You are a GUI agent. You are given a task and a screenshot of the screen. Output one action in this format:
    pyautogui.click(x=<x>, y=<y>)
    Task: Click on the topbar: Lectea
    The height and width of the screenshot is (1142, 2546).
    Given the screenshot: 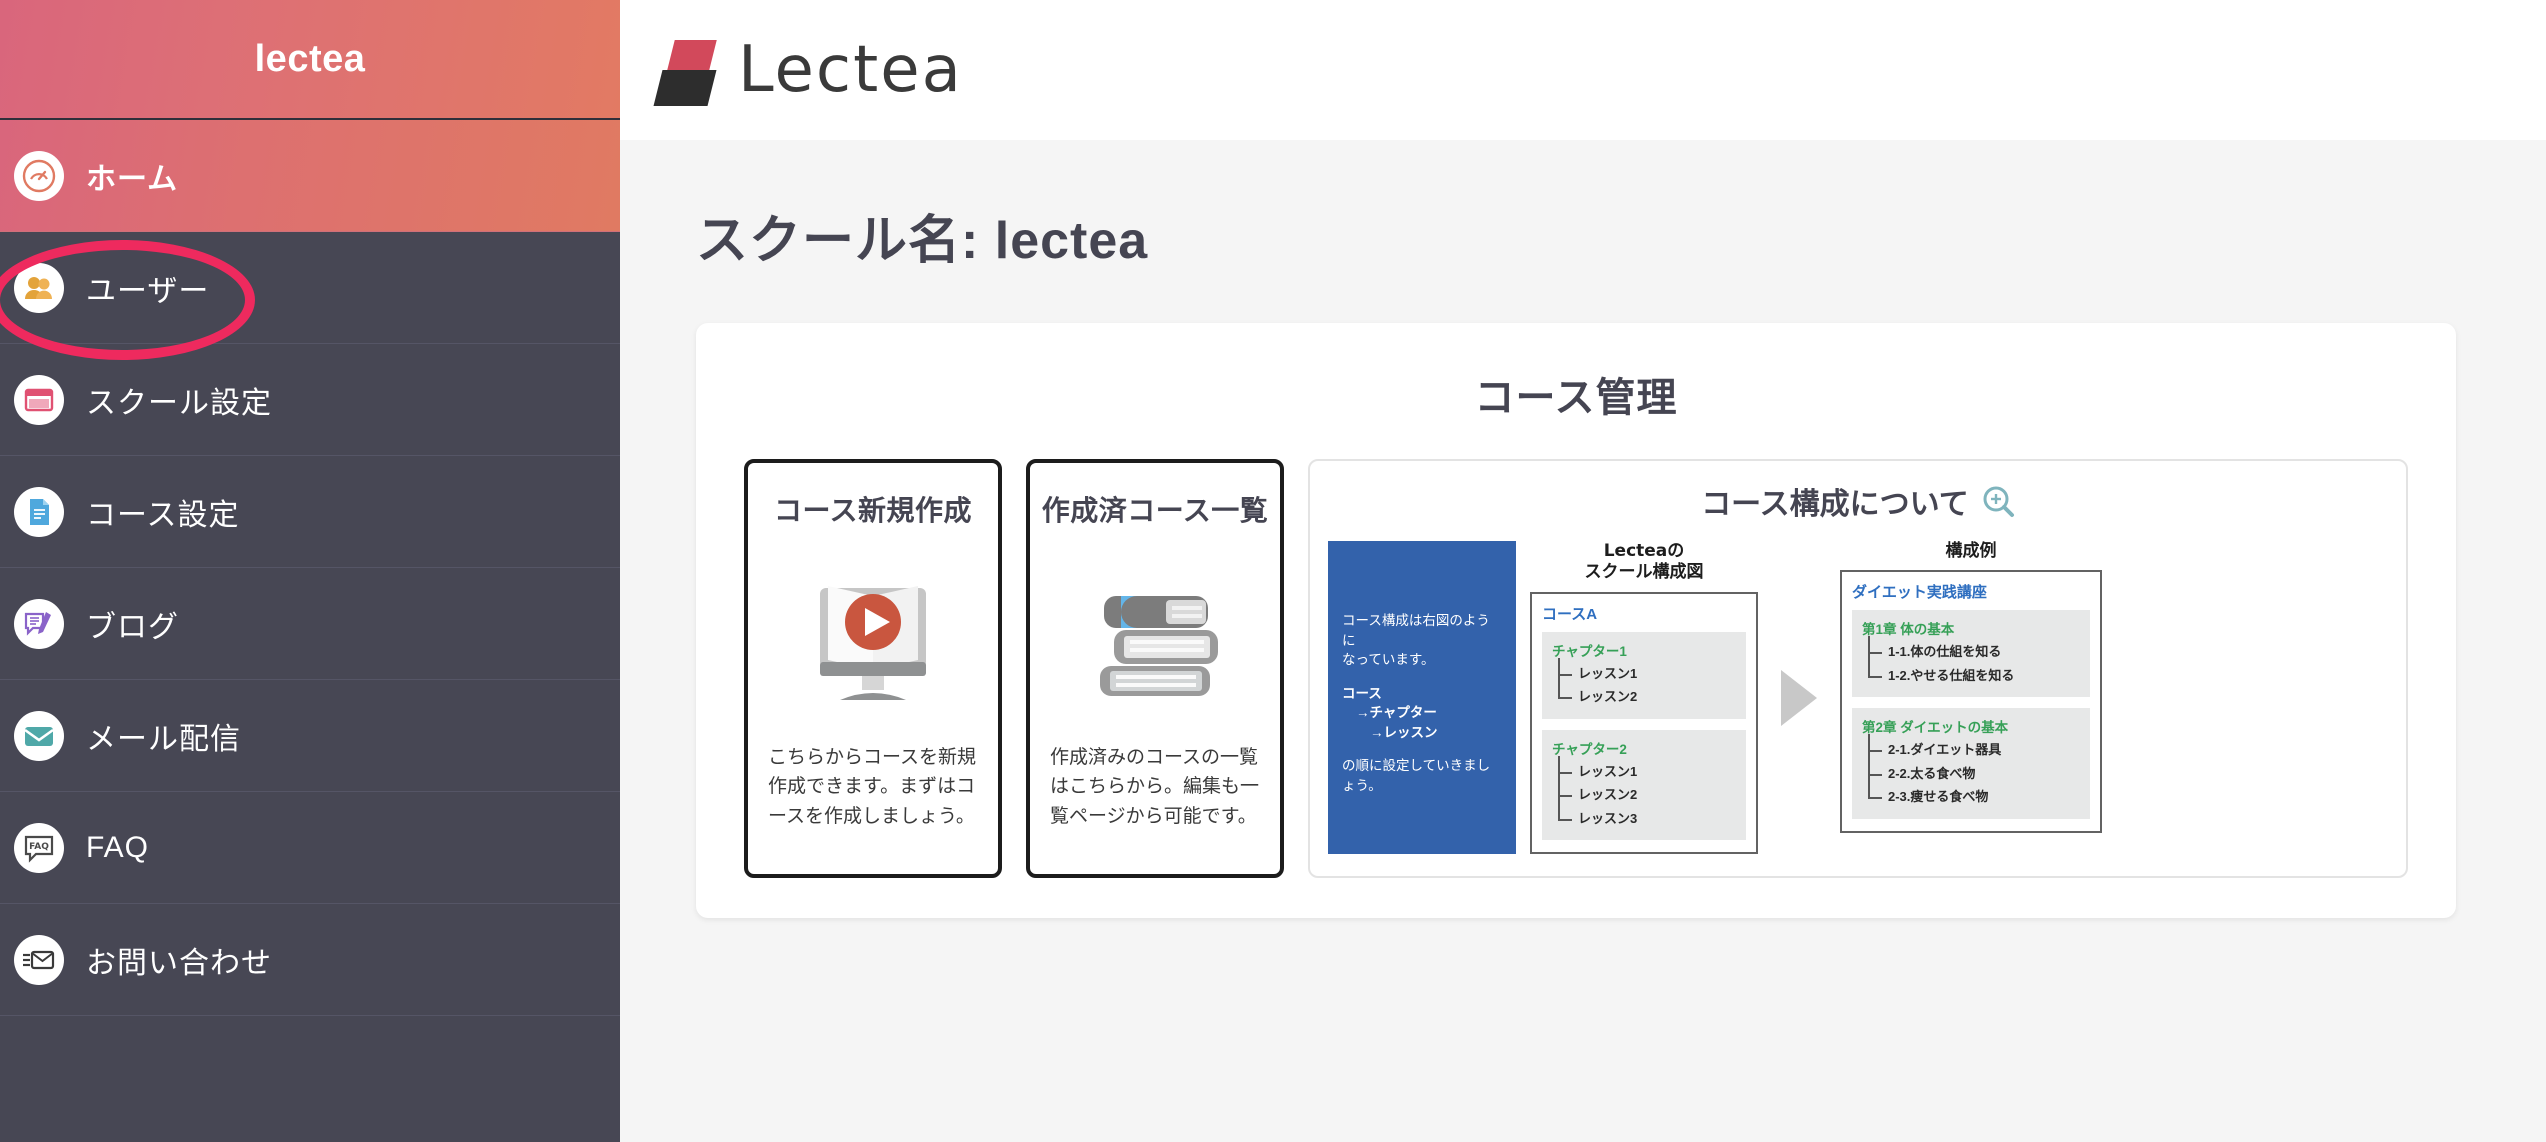 What is the action you would take?
    pyautogui.click(x=1583, y=70)
    